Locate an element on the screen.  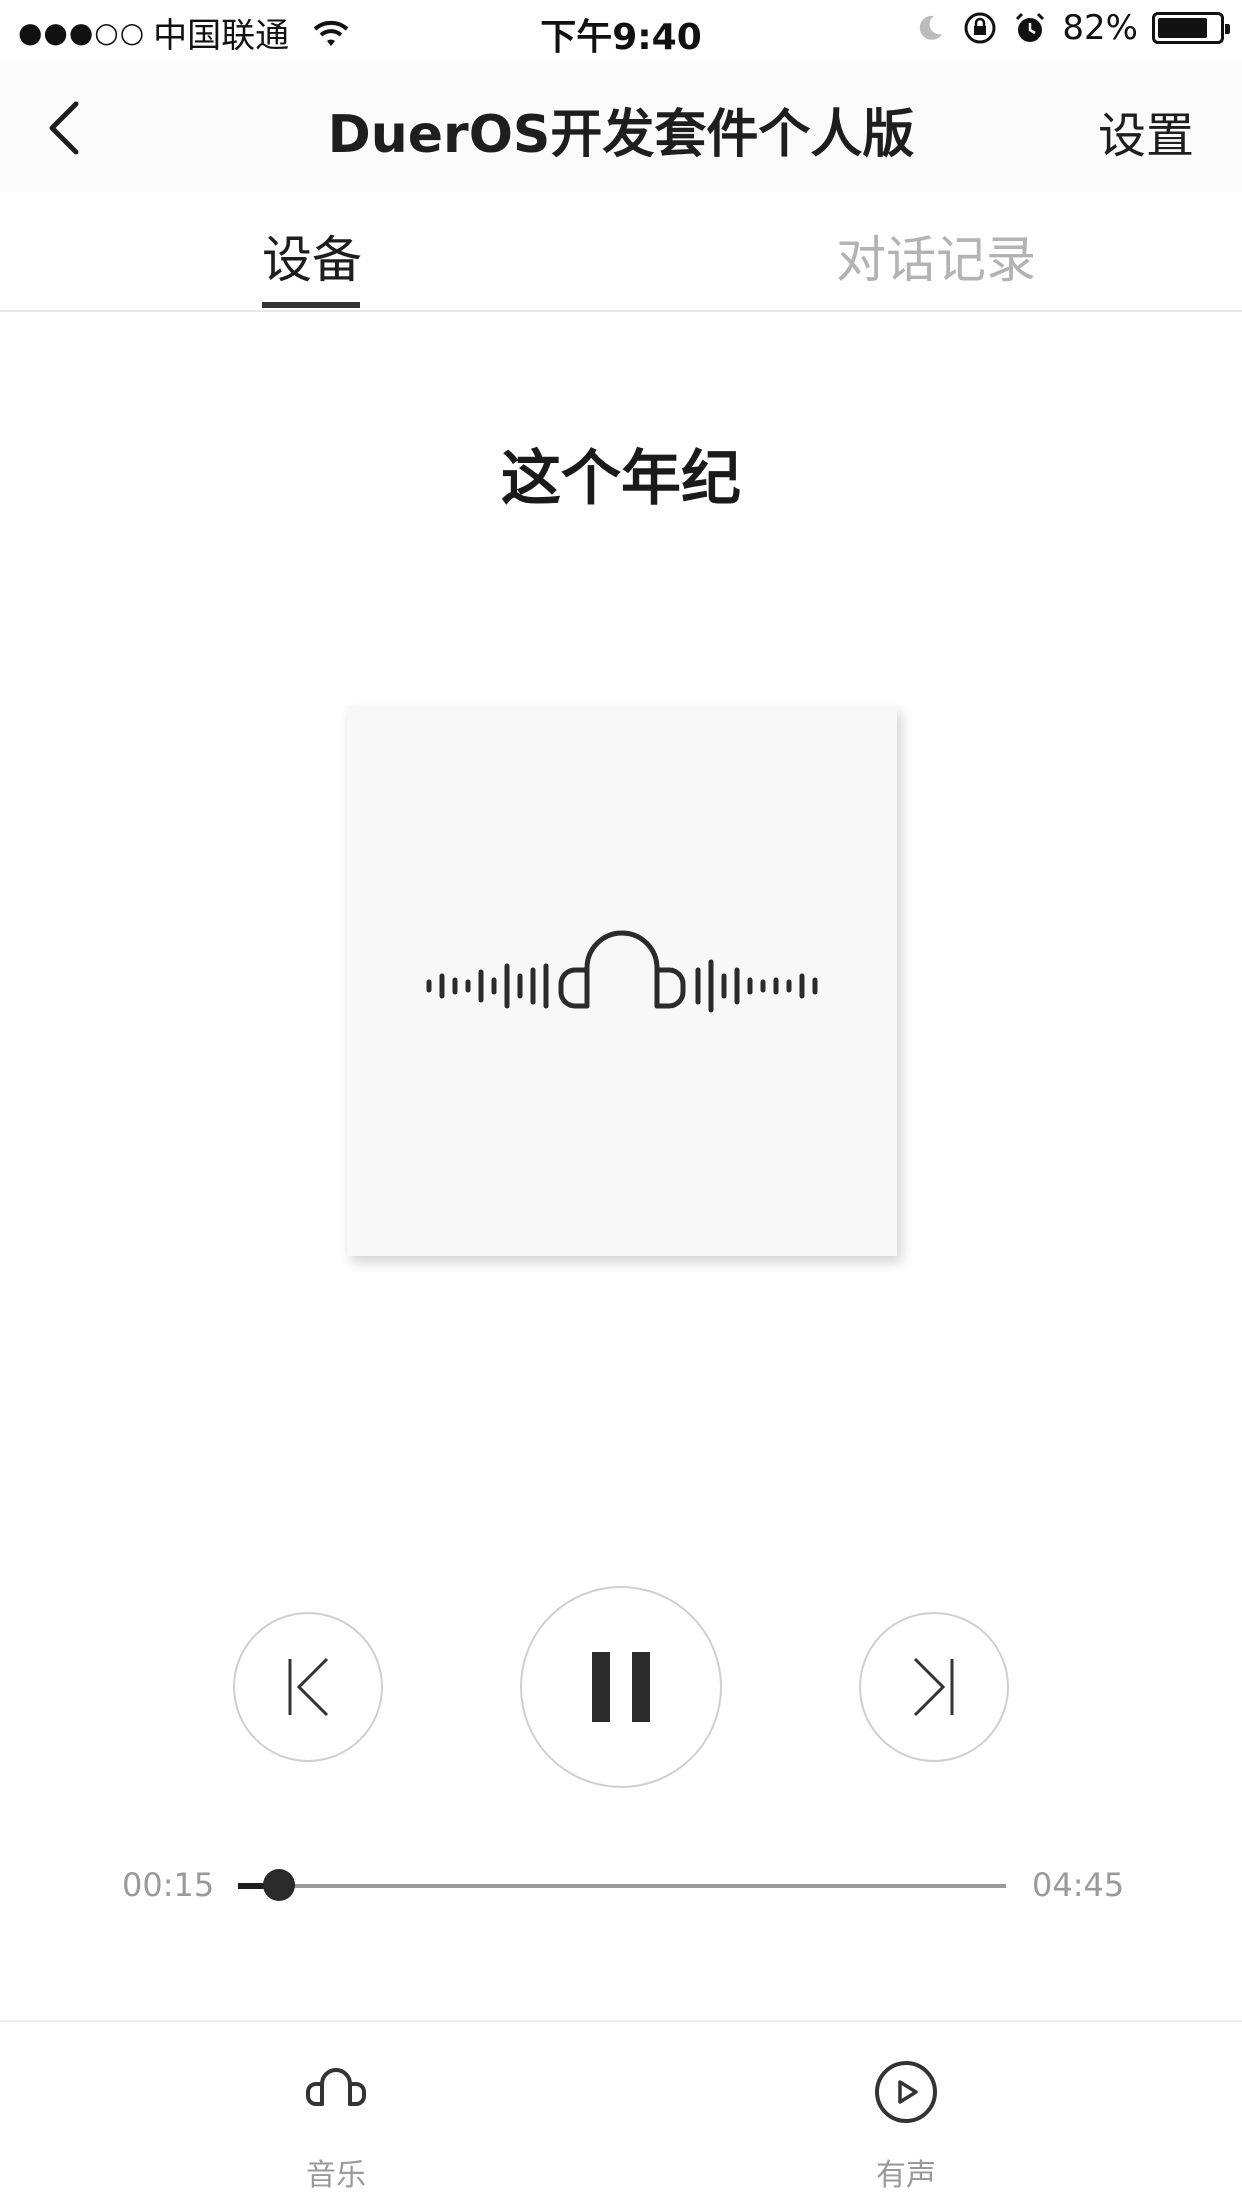
bottom-tab-music: 音乐 is located at coordinates (336, 2115).